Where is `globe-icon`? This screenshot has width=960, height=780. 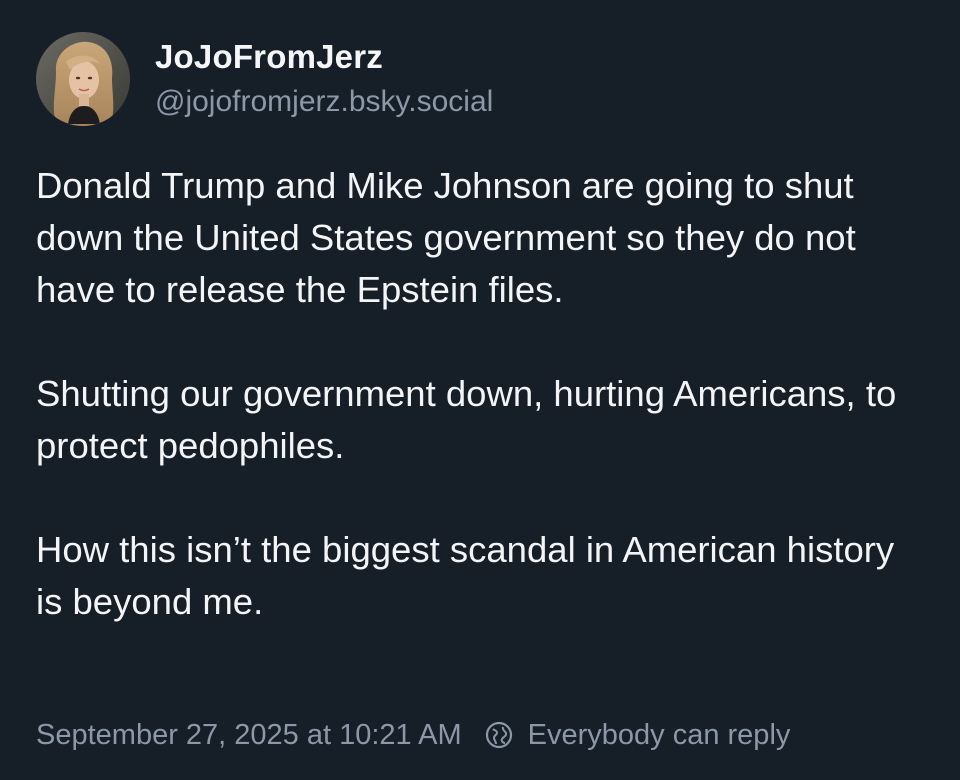 globe-icon is located at coordinates (499, 735).